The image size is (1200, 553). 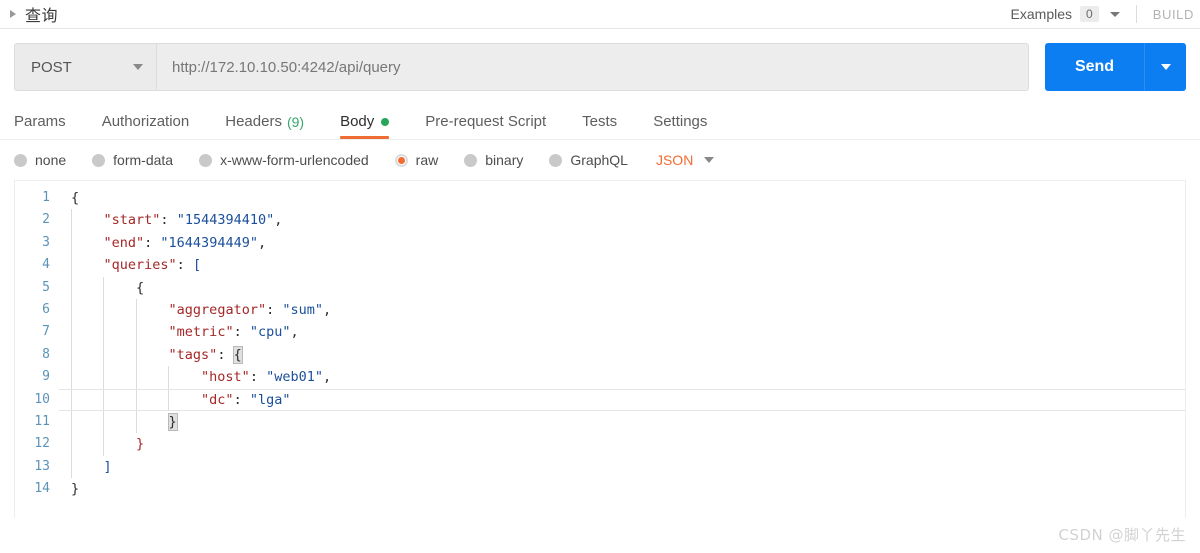 What do you see at coordinates (622, 400) in the screenshot?
I see `code-line: "dc": "lga"` at bounding box center [622, 400].